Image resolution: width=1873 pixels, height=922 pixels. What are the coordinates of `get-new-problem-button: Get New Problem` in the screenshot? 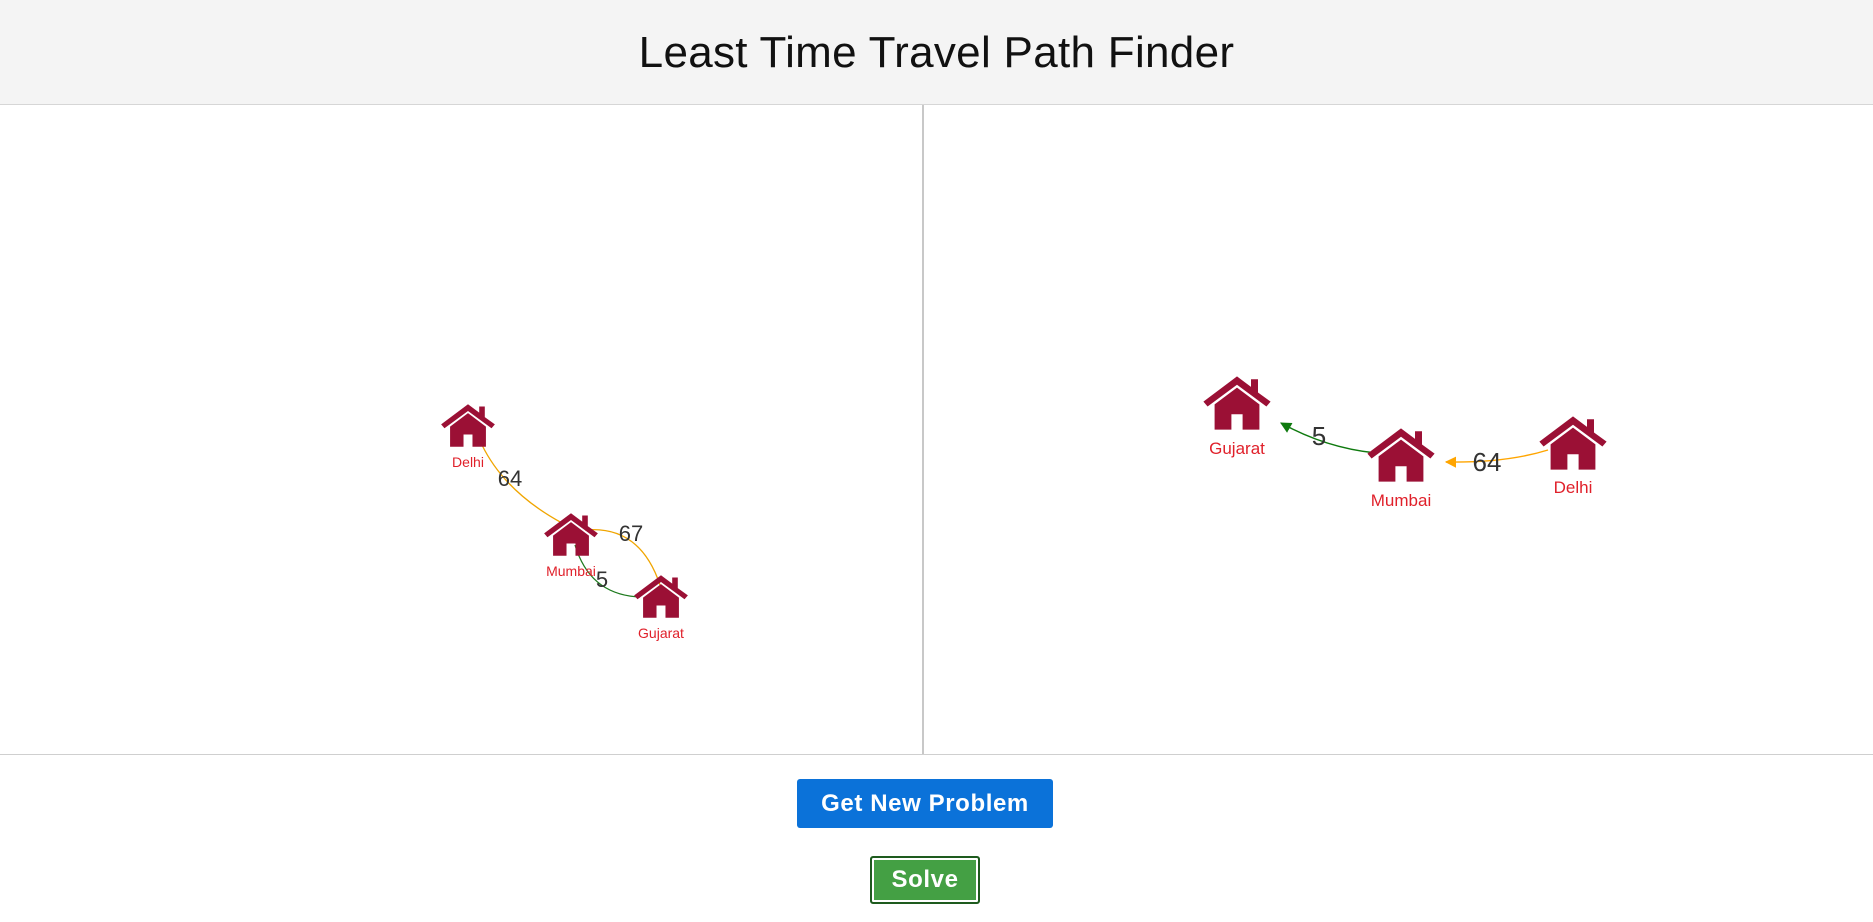 It's located at (925, 803).